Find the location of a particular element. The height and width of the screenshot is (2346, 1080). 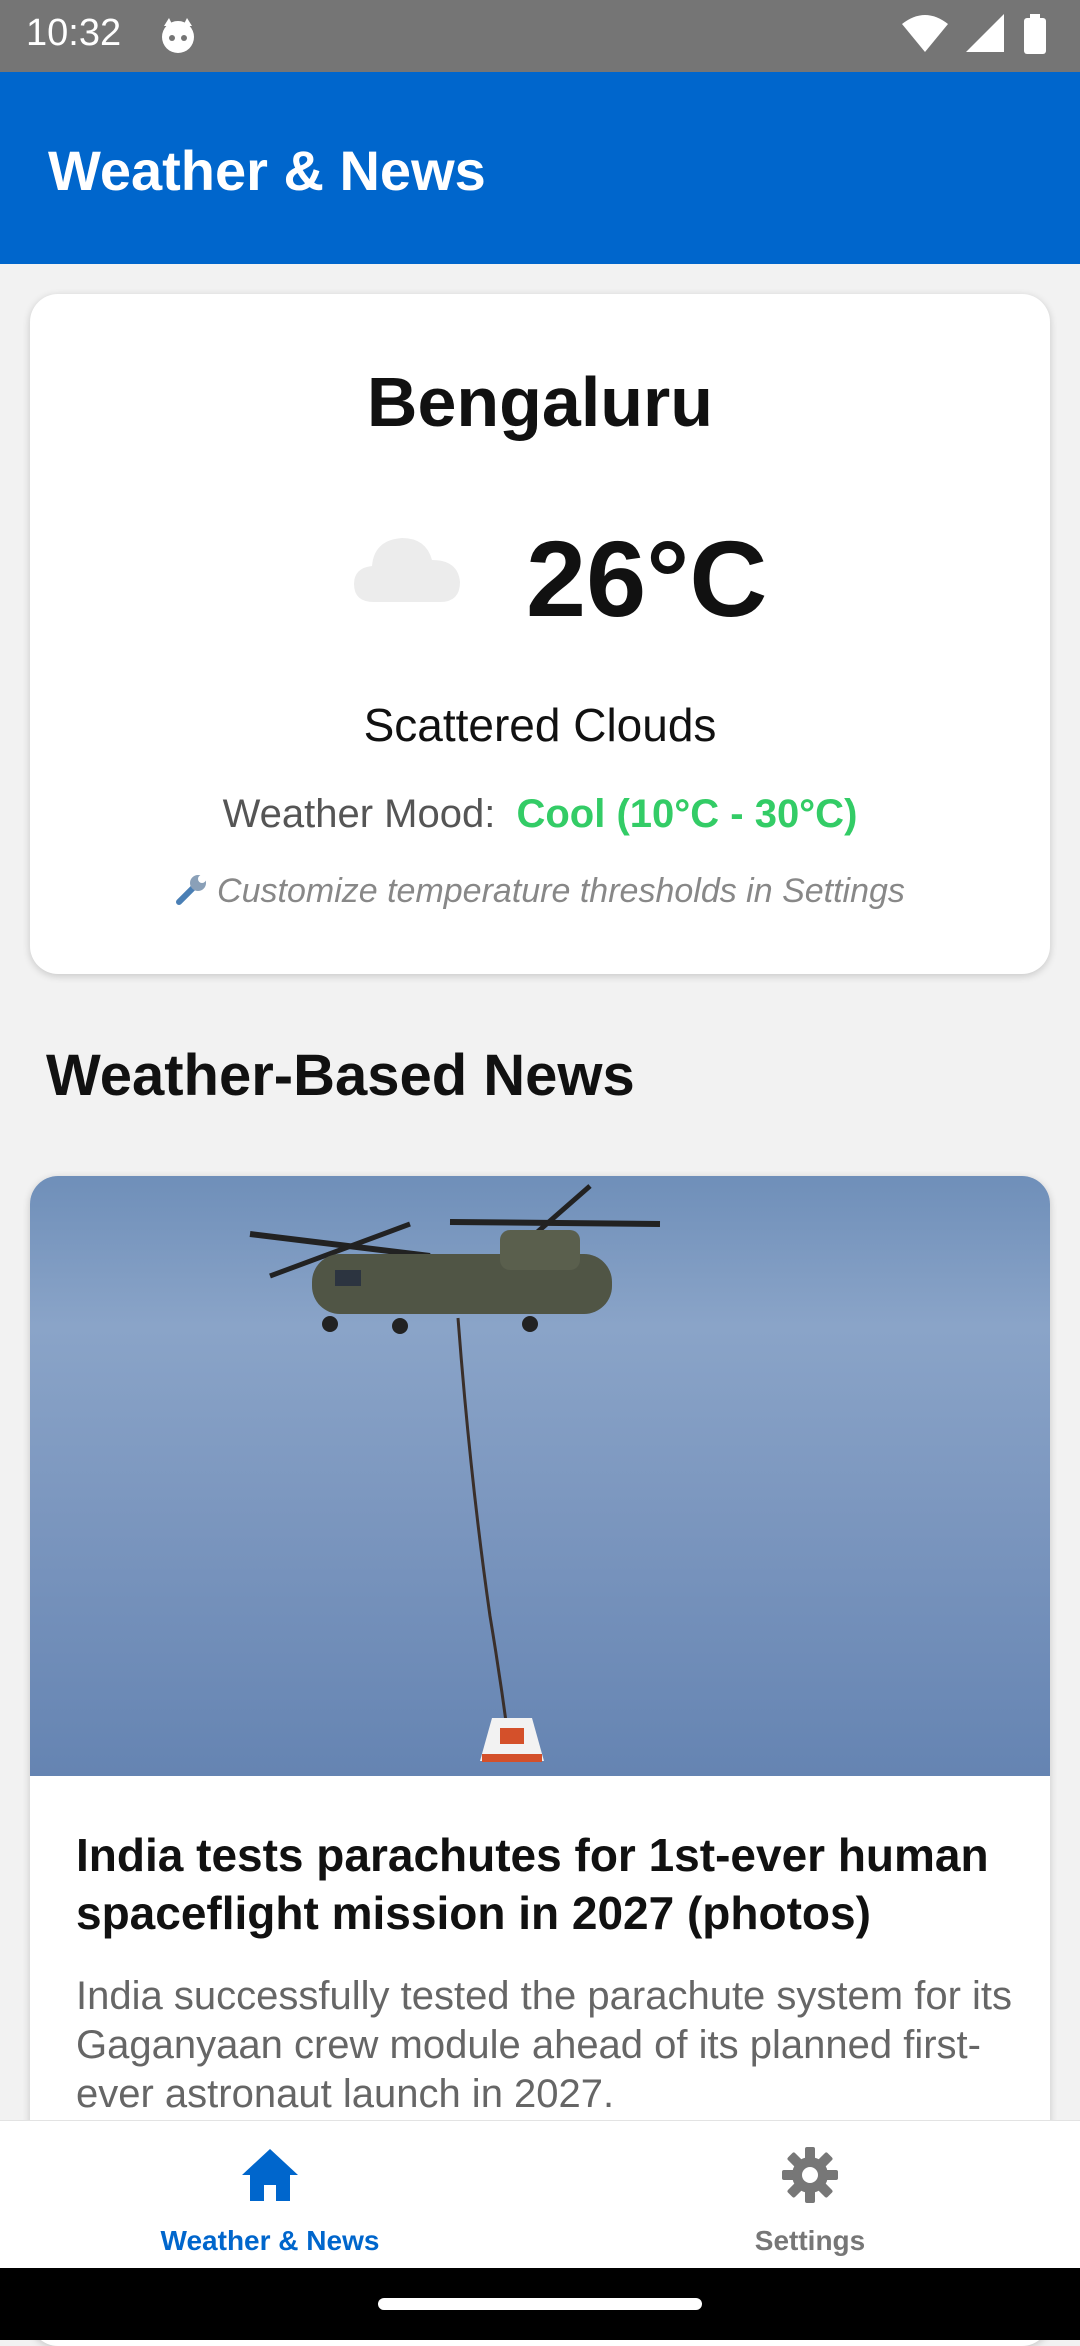

bottom-navigation: Weather & News Settings is located at coordinates (540, 2194).